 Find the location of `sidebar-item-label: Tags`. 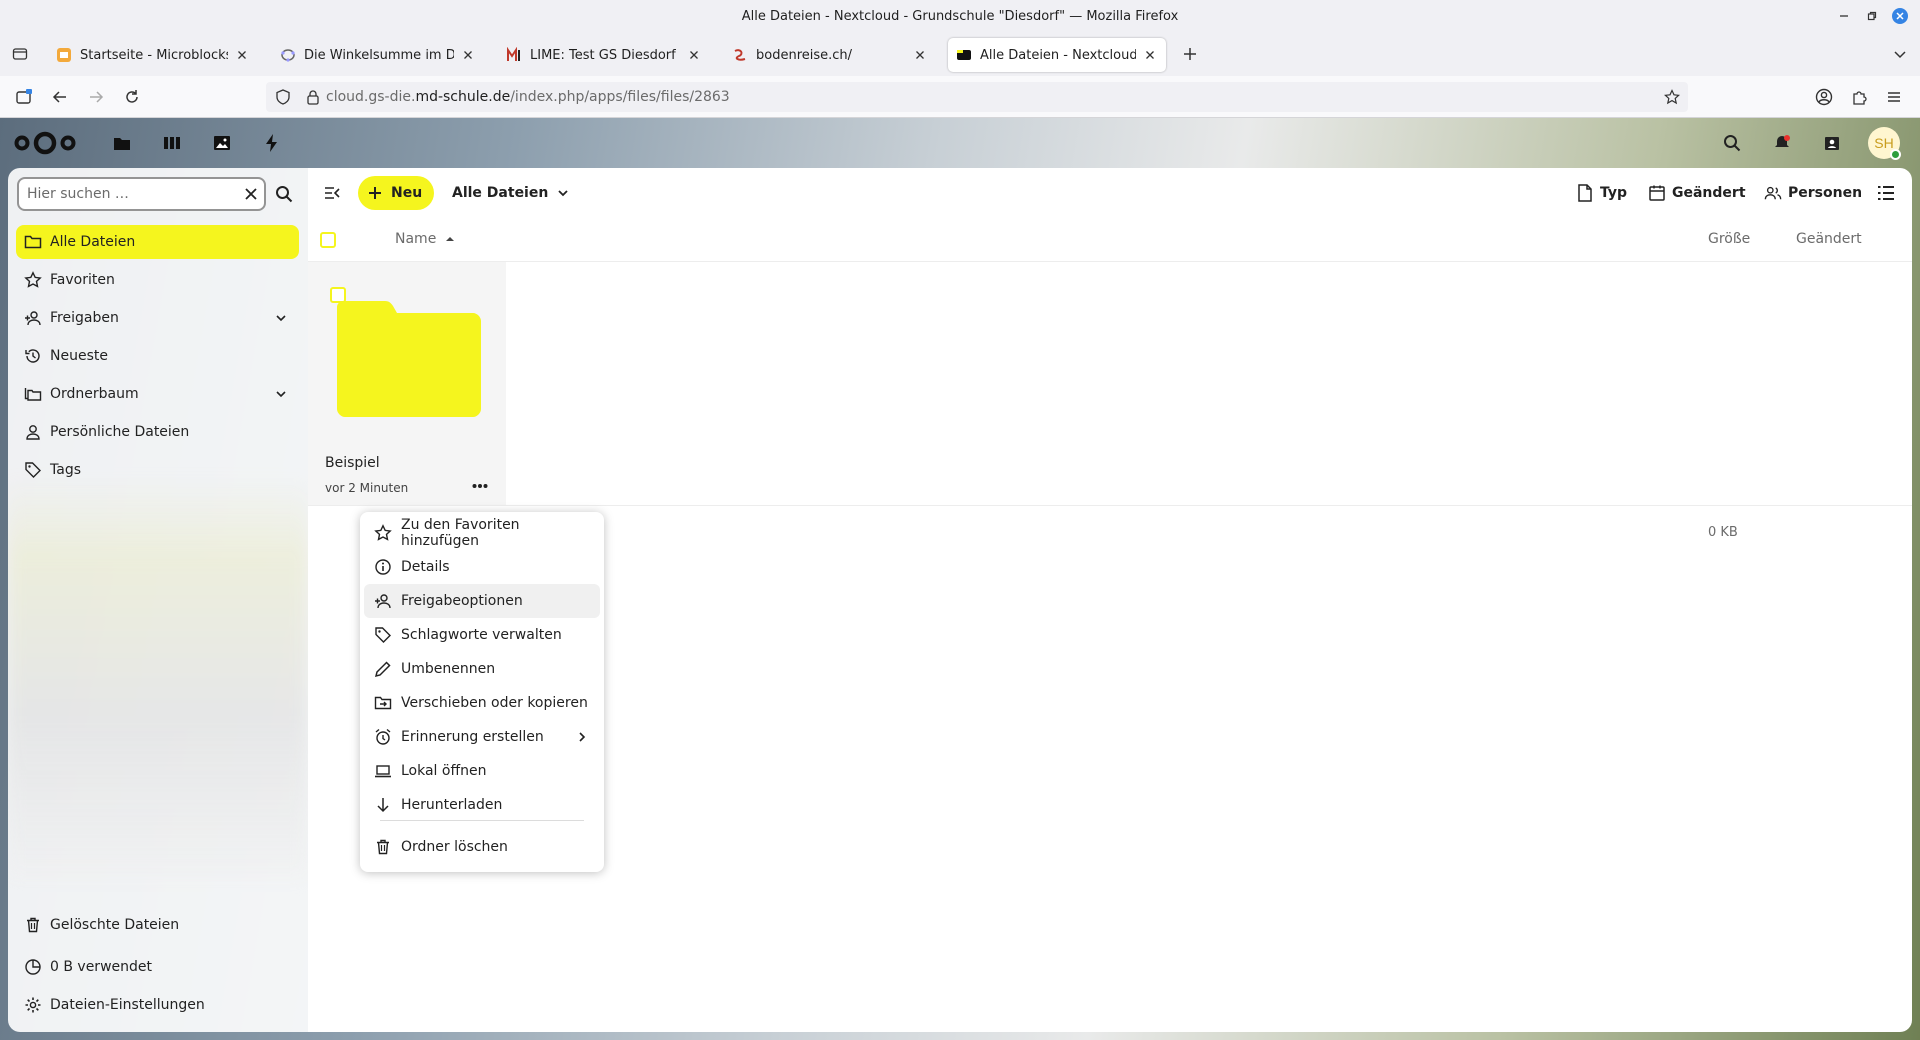

sidebar-item-label: Tags is located at coordinates (65, 470).